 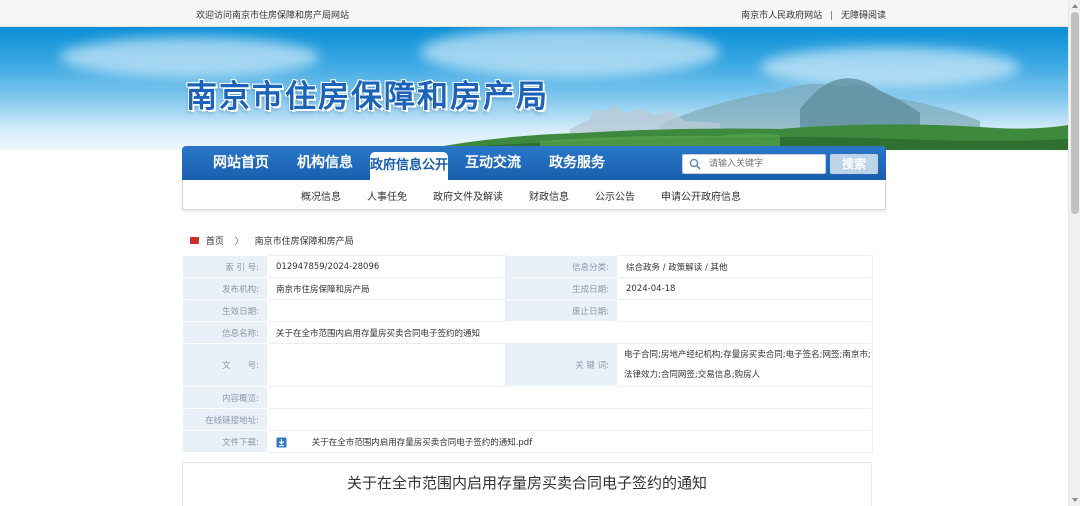 What do you see at coordinates (281, 442) in the screenshot?
I see `download-icon` at bounding box center [281, 442].